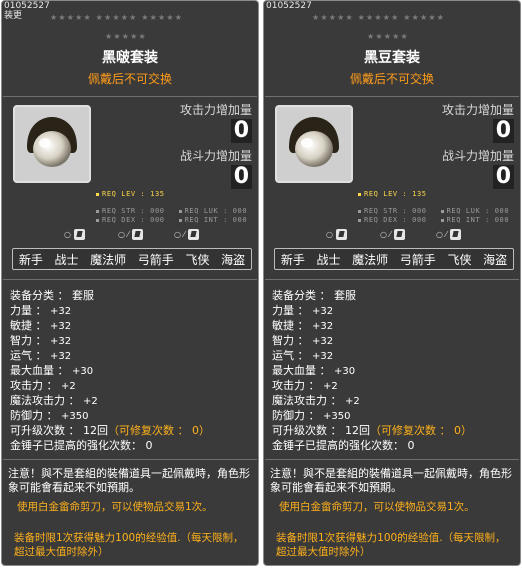 The width and height of the screenshot is (522, 568). I want to click on item-name: 黑啵套装, so click(130, 58).